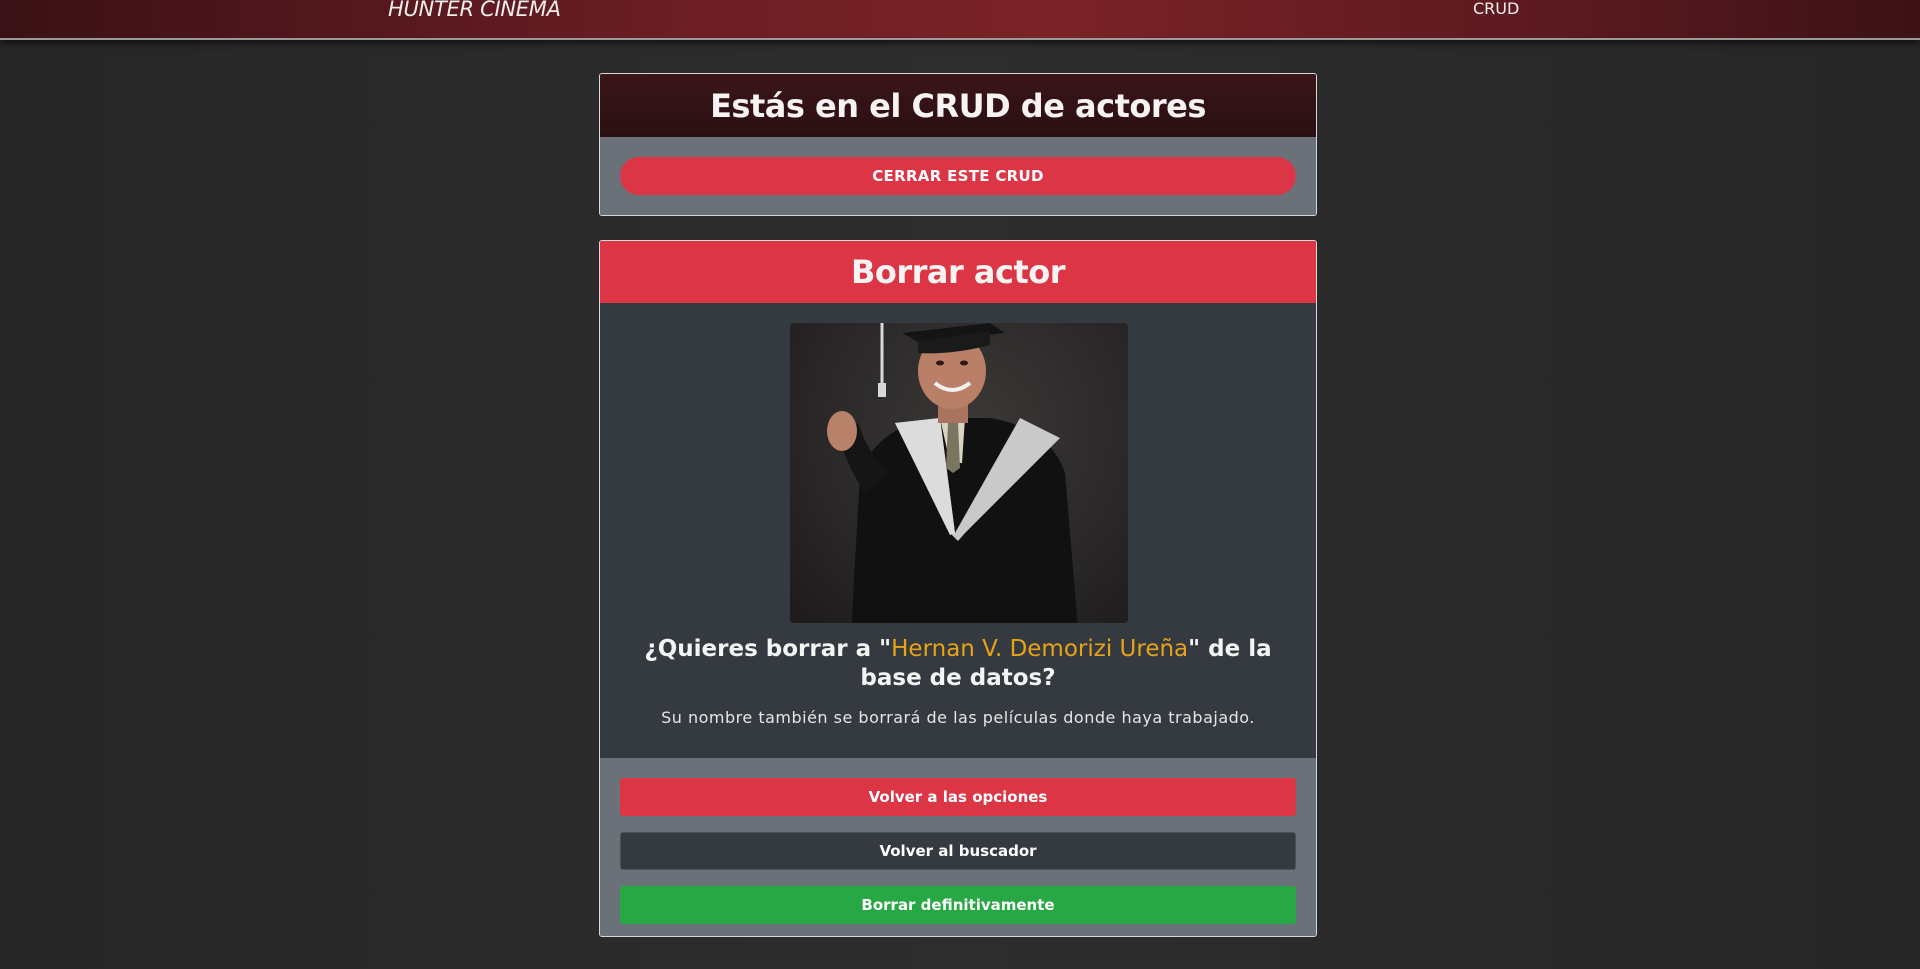 This screenshot has height=969, width=1920. I want to click on close-crud-button: CERRAR ESTE CRUD, so click(958, 176).